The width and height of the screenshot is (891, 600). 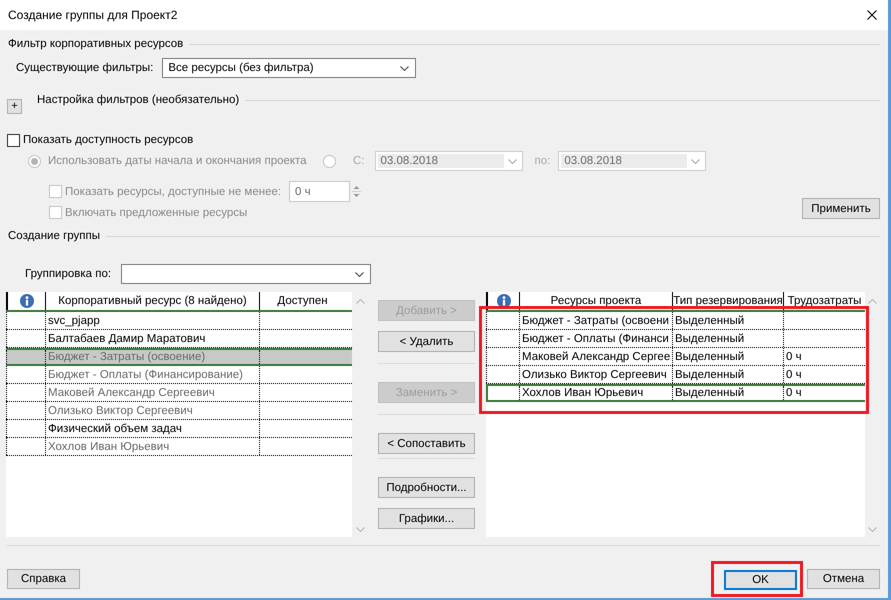 What do you see at coordinates (872, 15) in the screenshot?
I see `close-icon` at bounding box center [872, 15].